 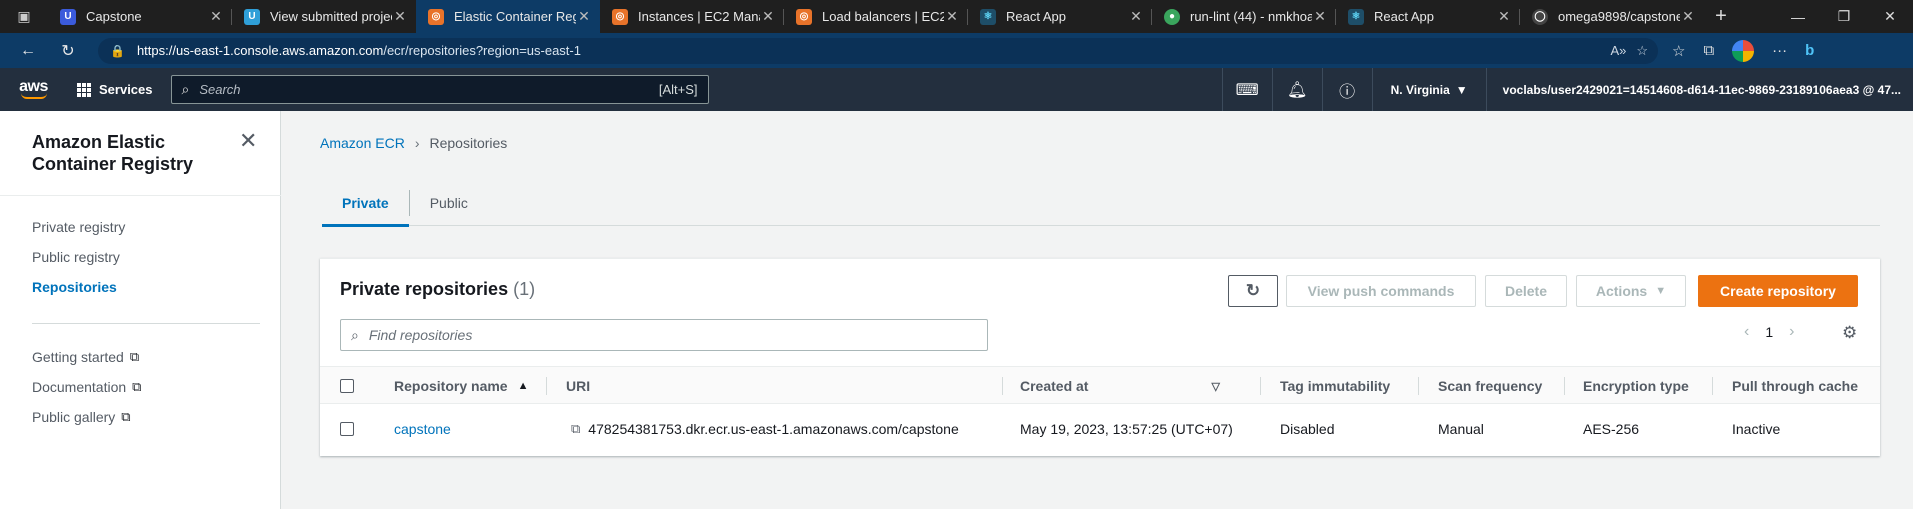 What do you see at coordinates (1618, 51) in the screenshot?
I see `read-aloud-icon: A»` at bounding box center [1618, 51].